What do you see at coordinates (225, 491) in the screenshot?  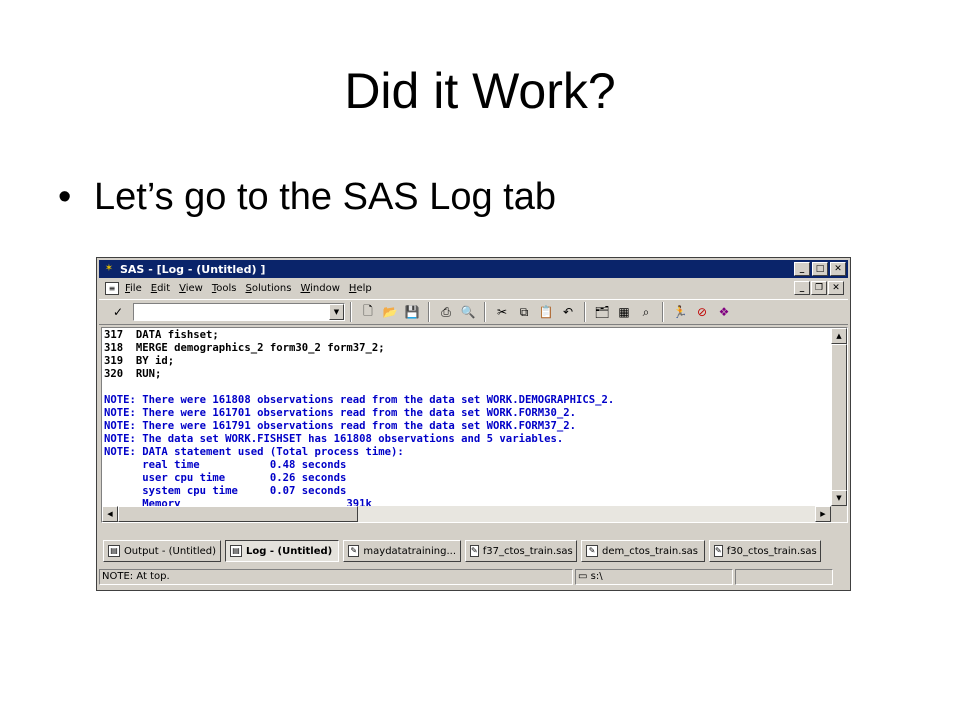 I see `log-note-line: system cpu time 0.07 seconds` at bounding box center [225, 491].